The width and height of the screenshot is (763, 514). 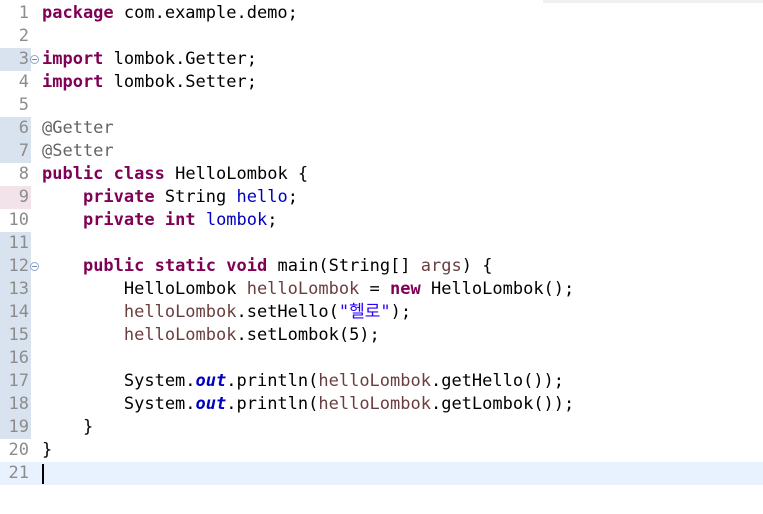 What do you see at coordinates (272, 404) in the screenshot?
I see `code-token: .println(` at bounding box center [272, 404].